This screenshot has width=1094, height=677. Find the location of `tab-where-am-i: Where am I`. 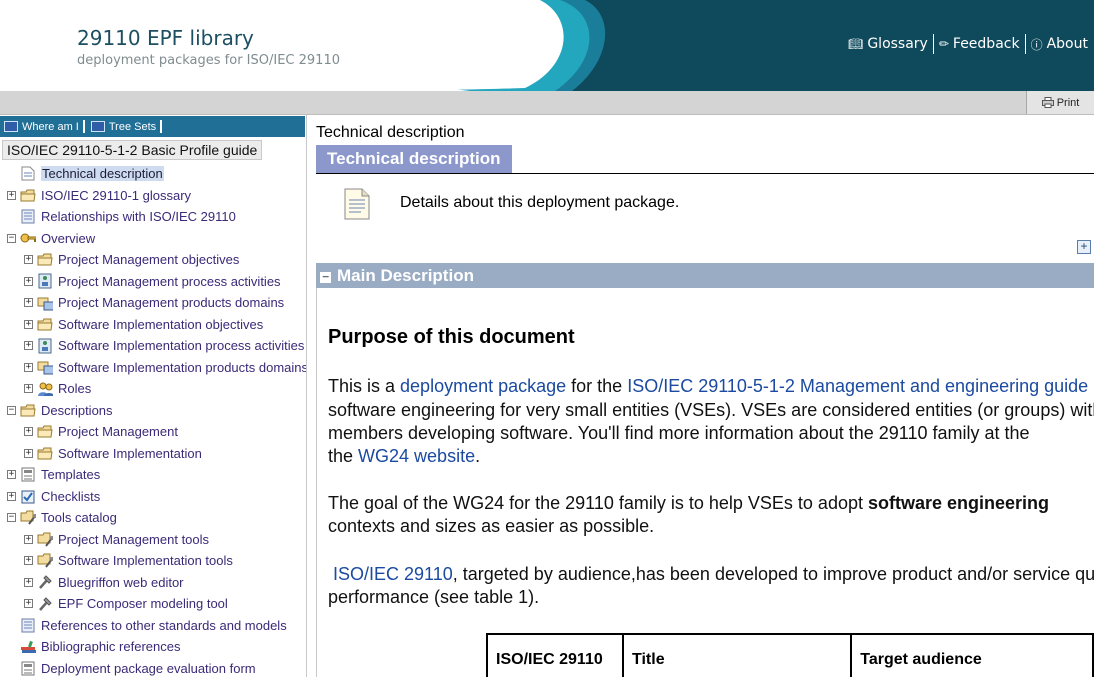

tab-where-am-i: Where am I is located at coordinates (41, 127).